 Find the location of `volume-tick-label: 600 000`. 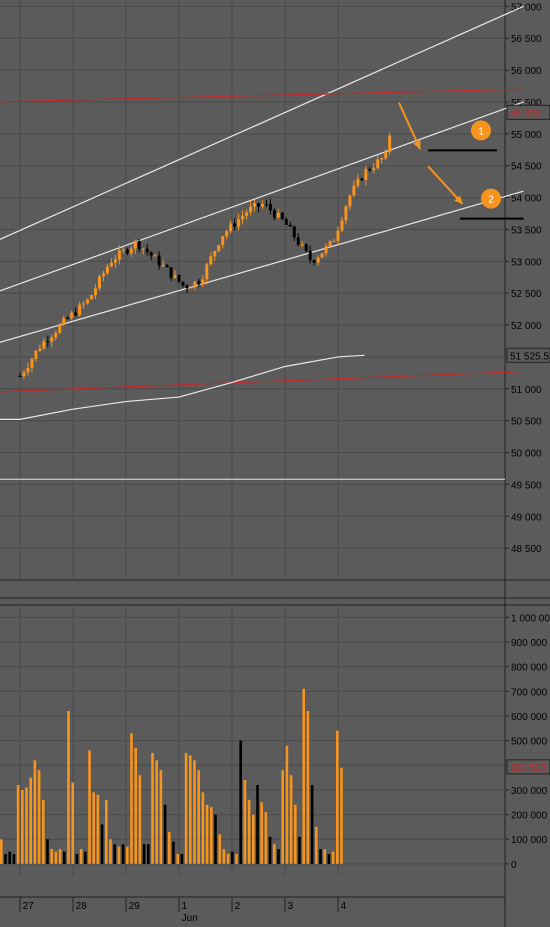

volume-tick-label: 600 000 is located at coordinates (529, 717).